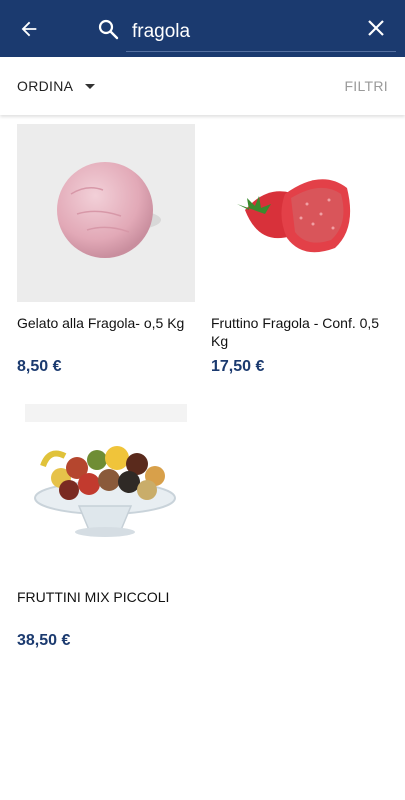 The height and width of the screenshot is (800, 405). What do you see at coordinates (45, 86) in the screenshot?
I see `sort-label: ORDINA` at bounding box center [45, 86].